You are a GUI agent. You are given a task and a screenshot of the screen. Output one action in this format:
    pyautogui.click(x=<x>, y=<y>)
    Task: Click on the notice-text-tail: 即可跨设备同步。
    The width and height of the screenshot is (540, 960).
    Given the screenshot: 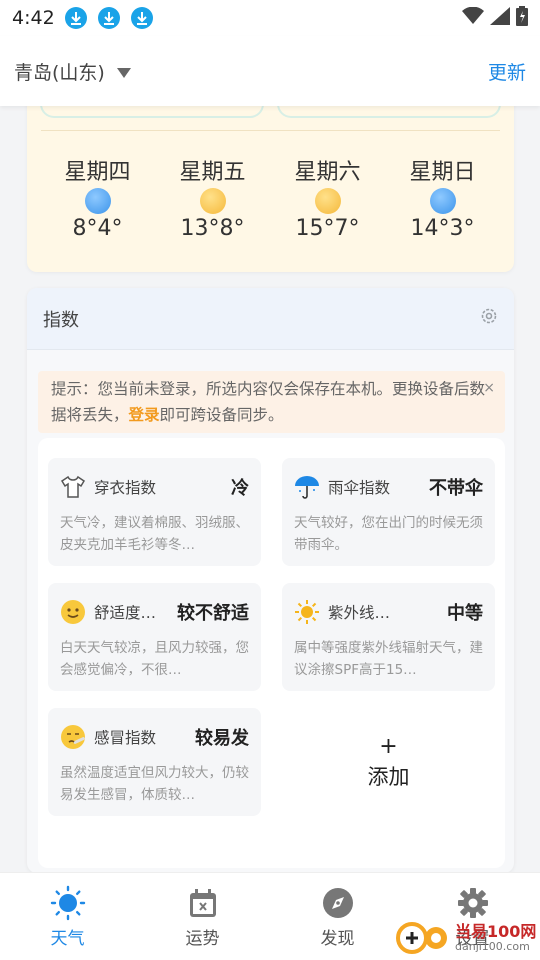 What is the action you would take?
    pyautogui.click(x=221, y=415)
    